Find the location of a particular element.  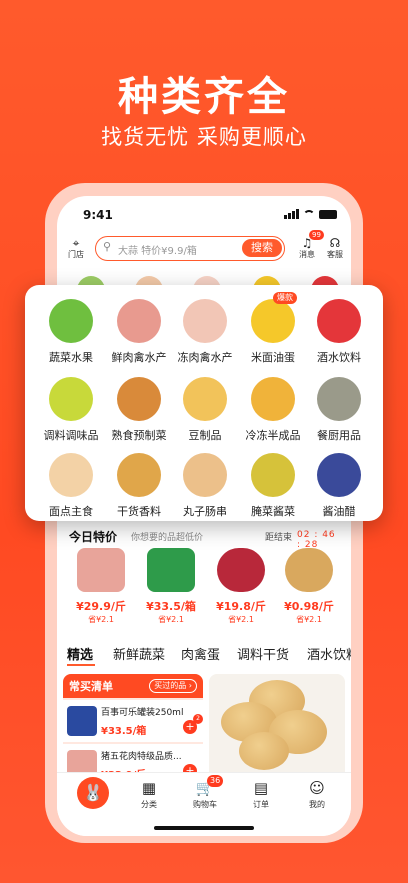

category-kitchen-supplies: 餐厨用品 is located at coordinates (339, 413).